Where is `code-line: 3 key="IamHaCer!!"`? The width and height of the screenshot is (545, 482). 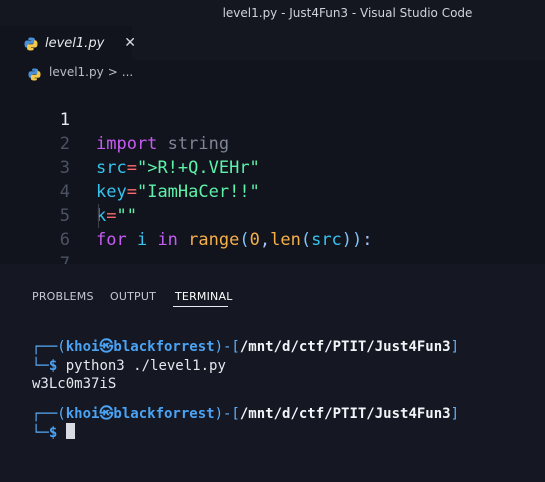 code-line: 3 key="IamHaCer!!" is located at coordinates (272, 167).